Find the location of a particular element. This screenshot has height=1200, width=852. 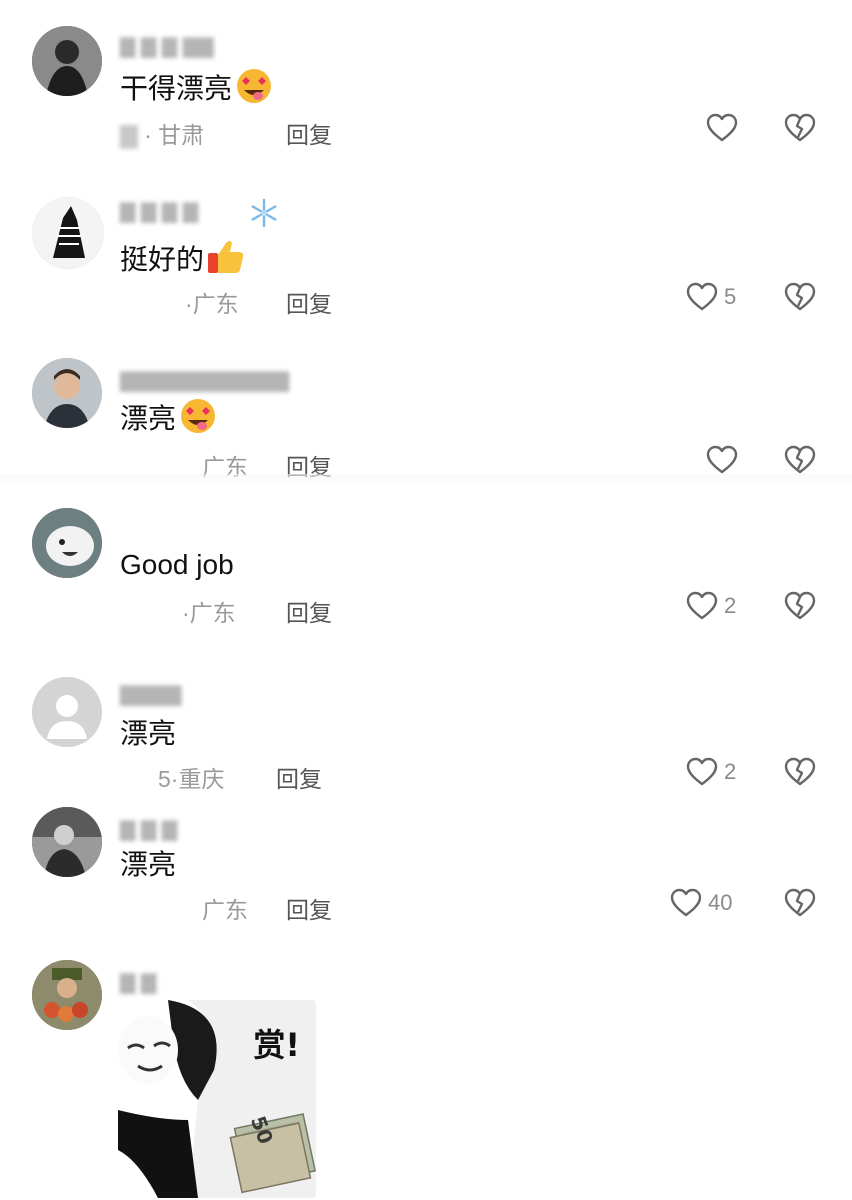

comment-item: Good job ·广东 回复 2 is located at coordinates (426, 575).